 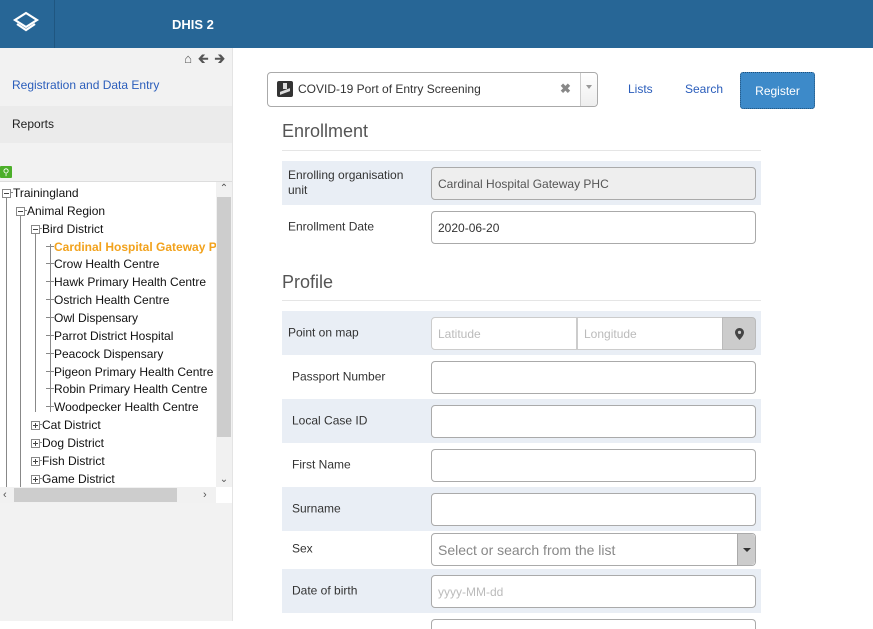 What do you see at coordinates (219, 59) in the screenshot?
I see `arrow-right-icon: 🡲` at bounding box center [219, 59].